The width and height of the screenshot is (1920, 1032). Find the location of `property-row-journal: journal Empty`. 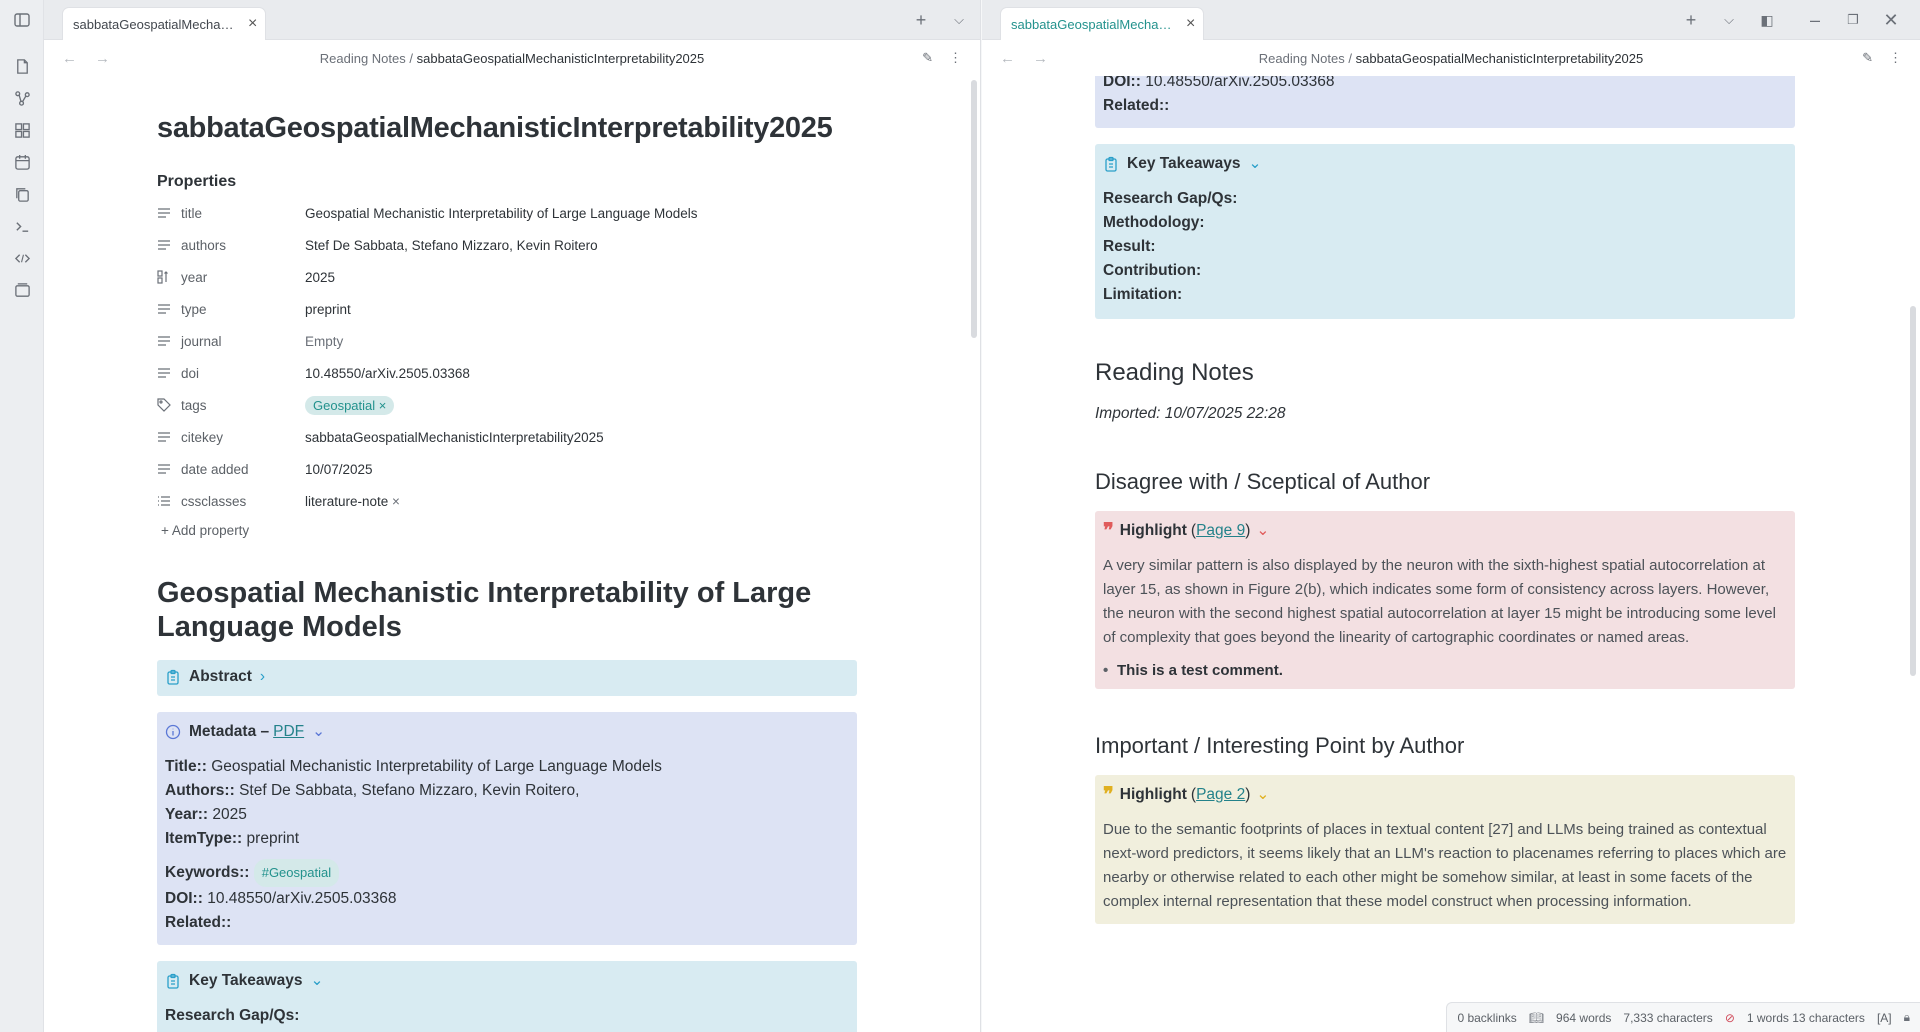

property-row-journal: journal Empty is located at coordinates (507, 341).